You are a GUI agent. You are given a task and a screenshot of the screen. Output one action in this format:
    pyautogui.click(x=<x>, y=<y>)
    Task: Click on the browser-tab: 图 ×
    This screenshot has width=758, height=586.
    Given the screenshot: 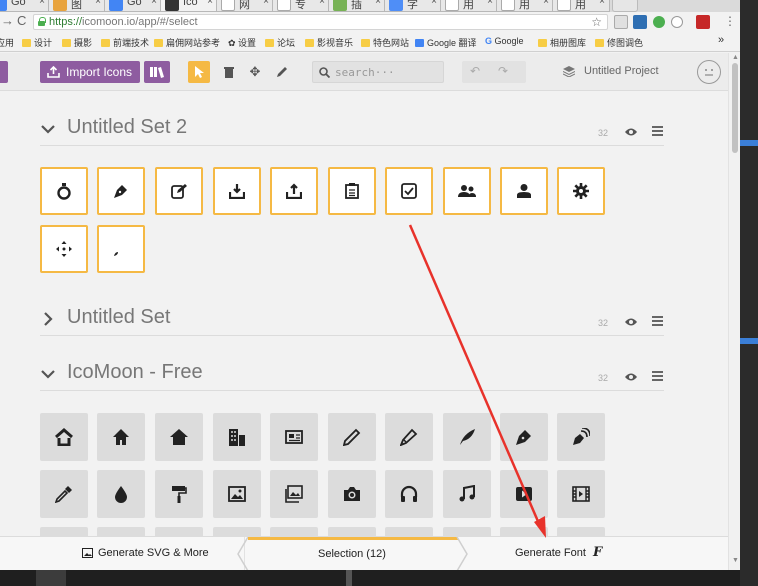 What is the action you would take?
    pyautogui.click(x=77, y=6)
    